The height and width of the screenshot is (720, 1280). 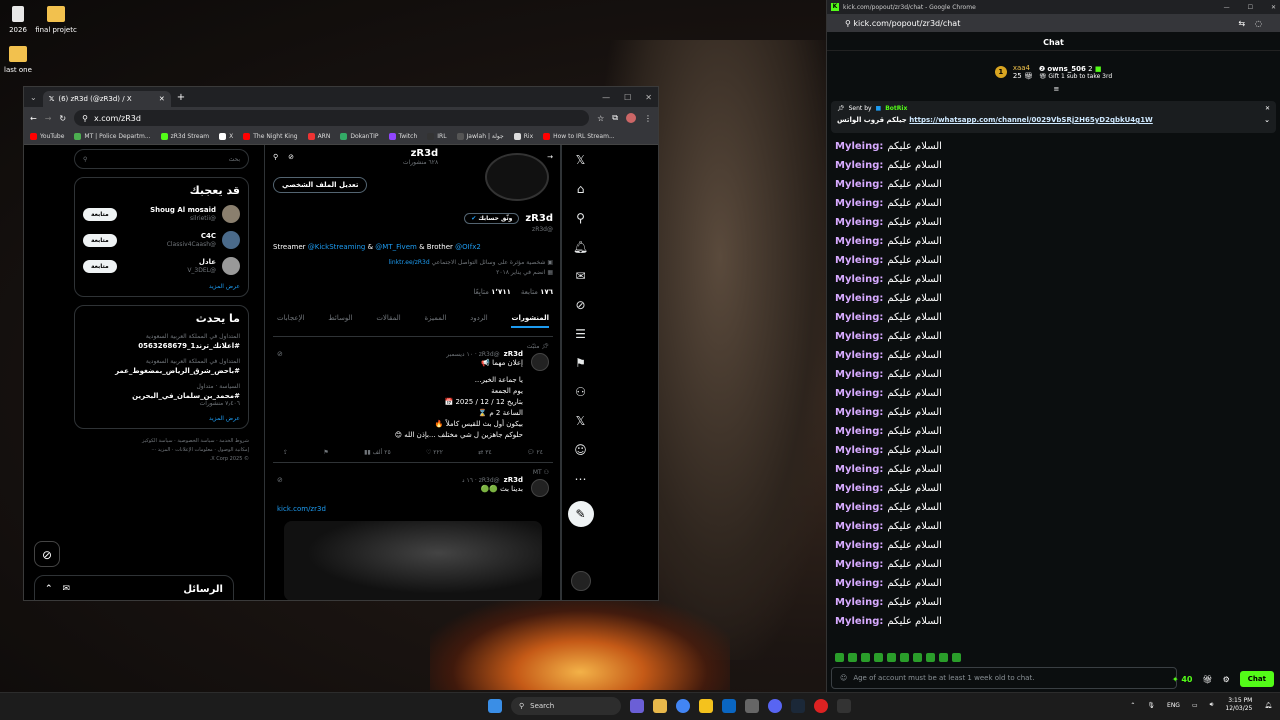 I want to click on bookmark-night-king: The Night King, so click(x=270, y=136).